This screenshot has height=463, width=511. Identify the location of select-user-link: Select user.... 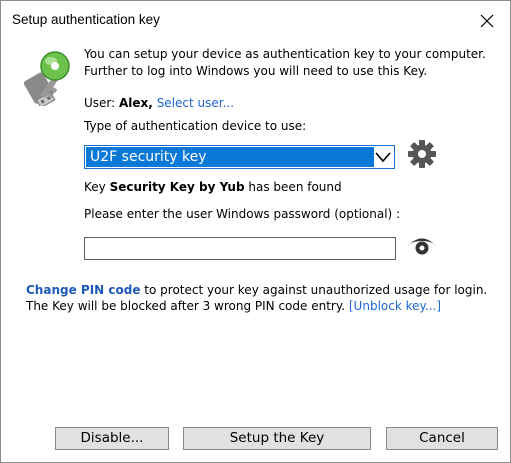
(195, 103).